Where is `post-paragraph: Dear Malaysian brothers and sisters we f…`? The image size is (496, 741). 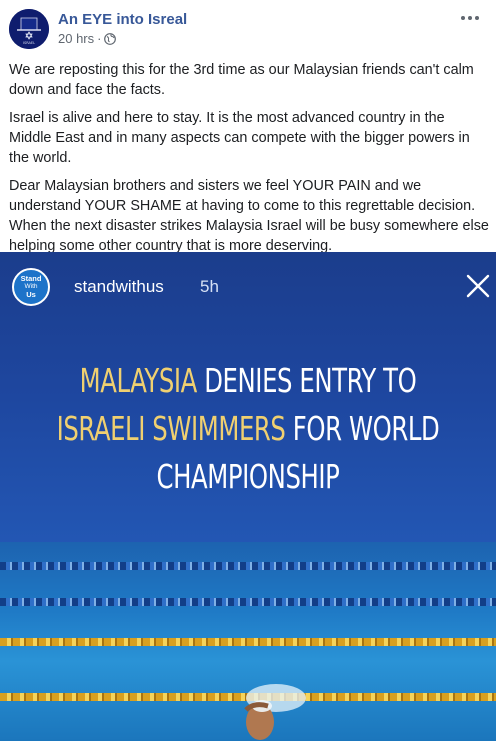 post-paragraph: Dear Malaysian brothers and sisters we f… is located at coordinates (249, 216).